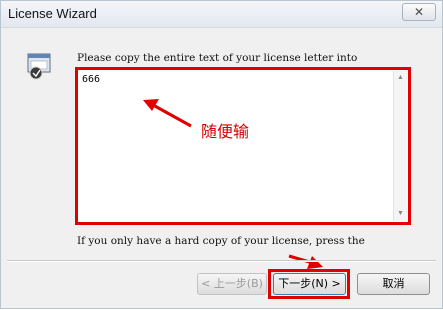  What do you see at coordinates (39, 66) in the screenshot?
I see `license-wizard-icon` at bounding box center [39, 66].